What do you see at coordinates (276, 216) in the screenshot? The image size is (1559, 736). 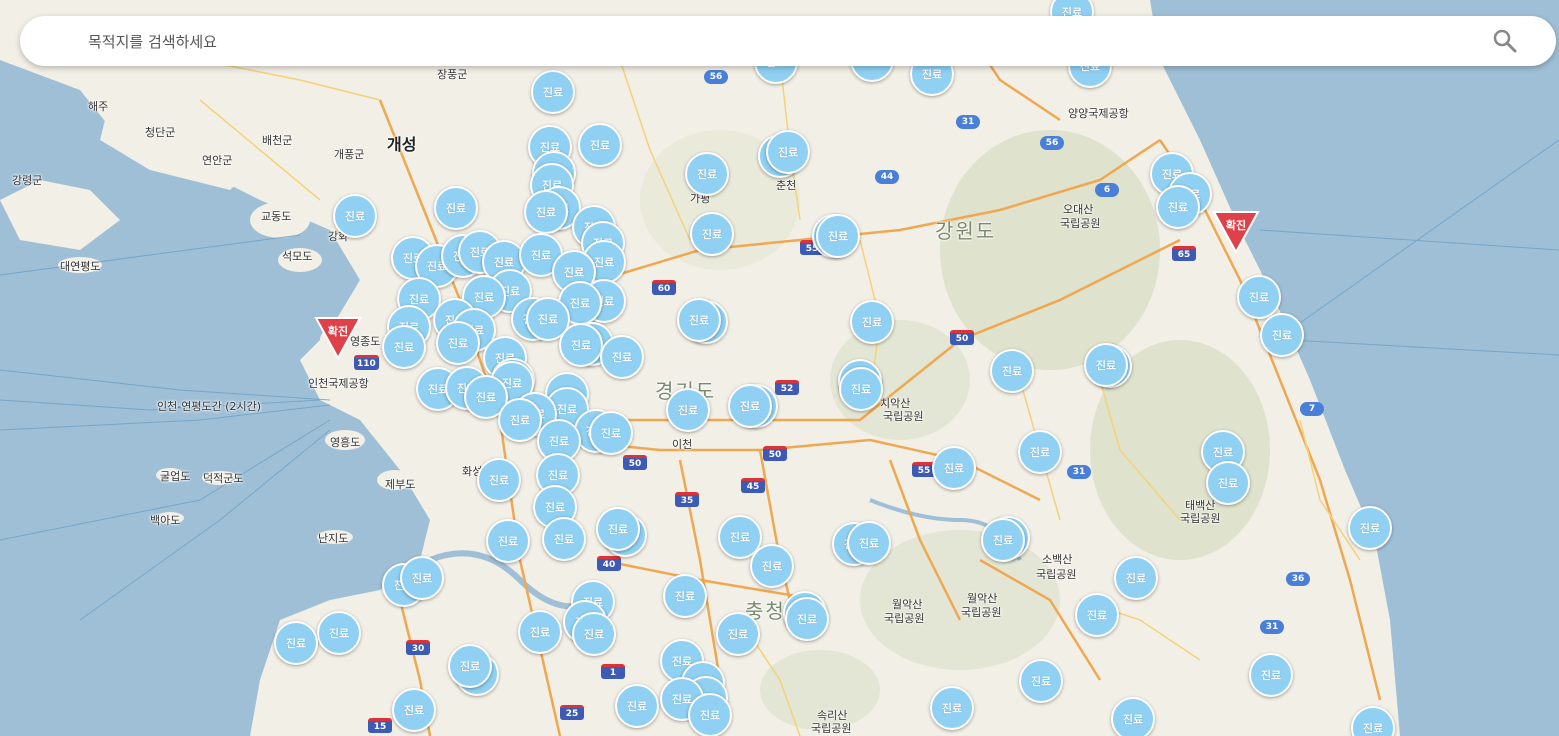 I see `place-label: 교동도` at bounding box center [276, 216].